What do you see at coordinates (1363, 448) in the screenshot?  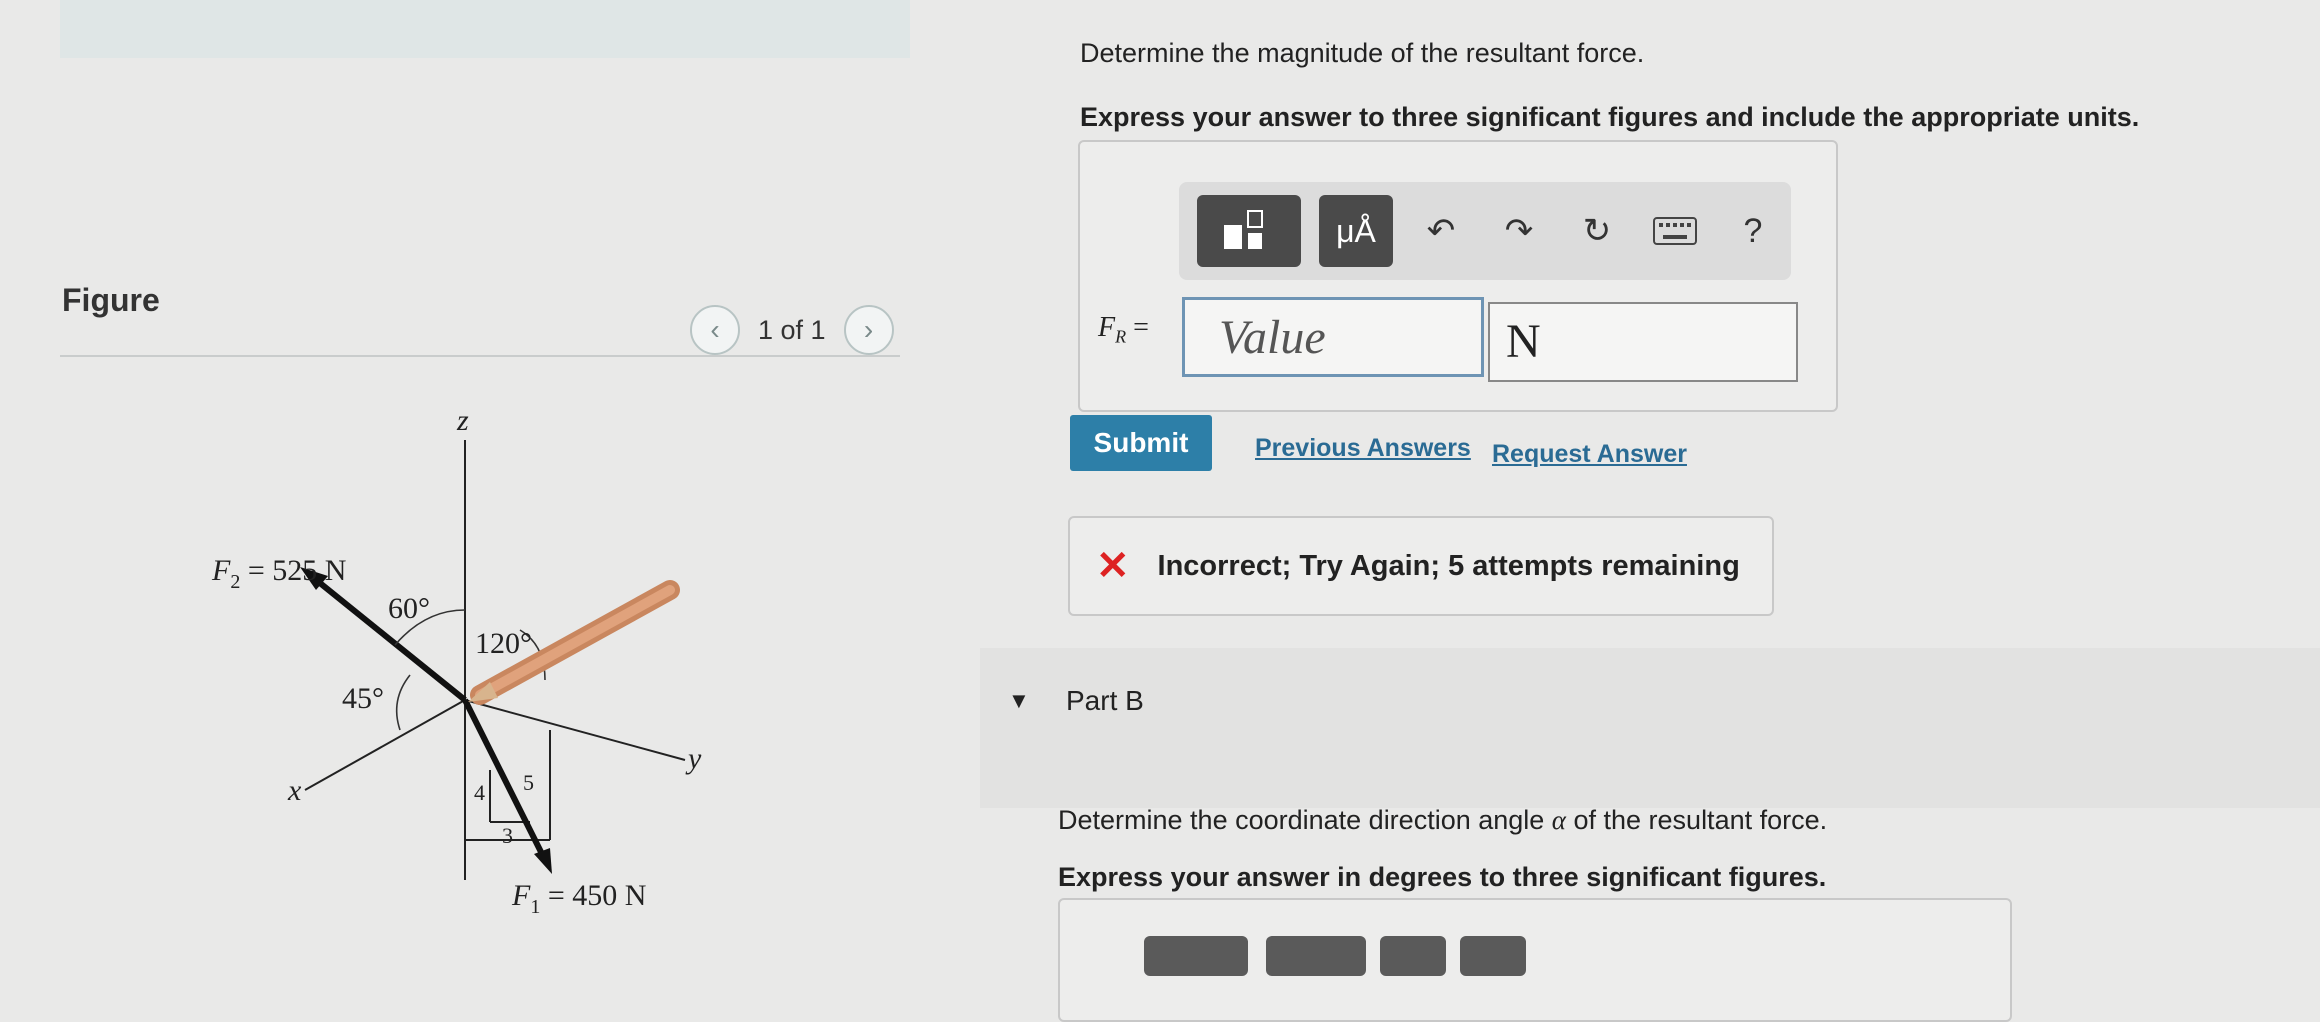 I see `previous-answers-link: Previous Answers` at bounding box center [1363, 448].